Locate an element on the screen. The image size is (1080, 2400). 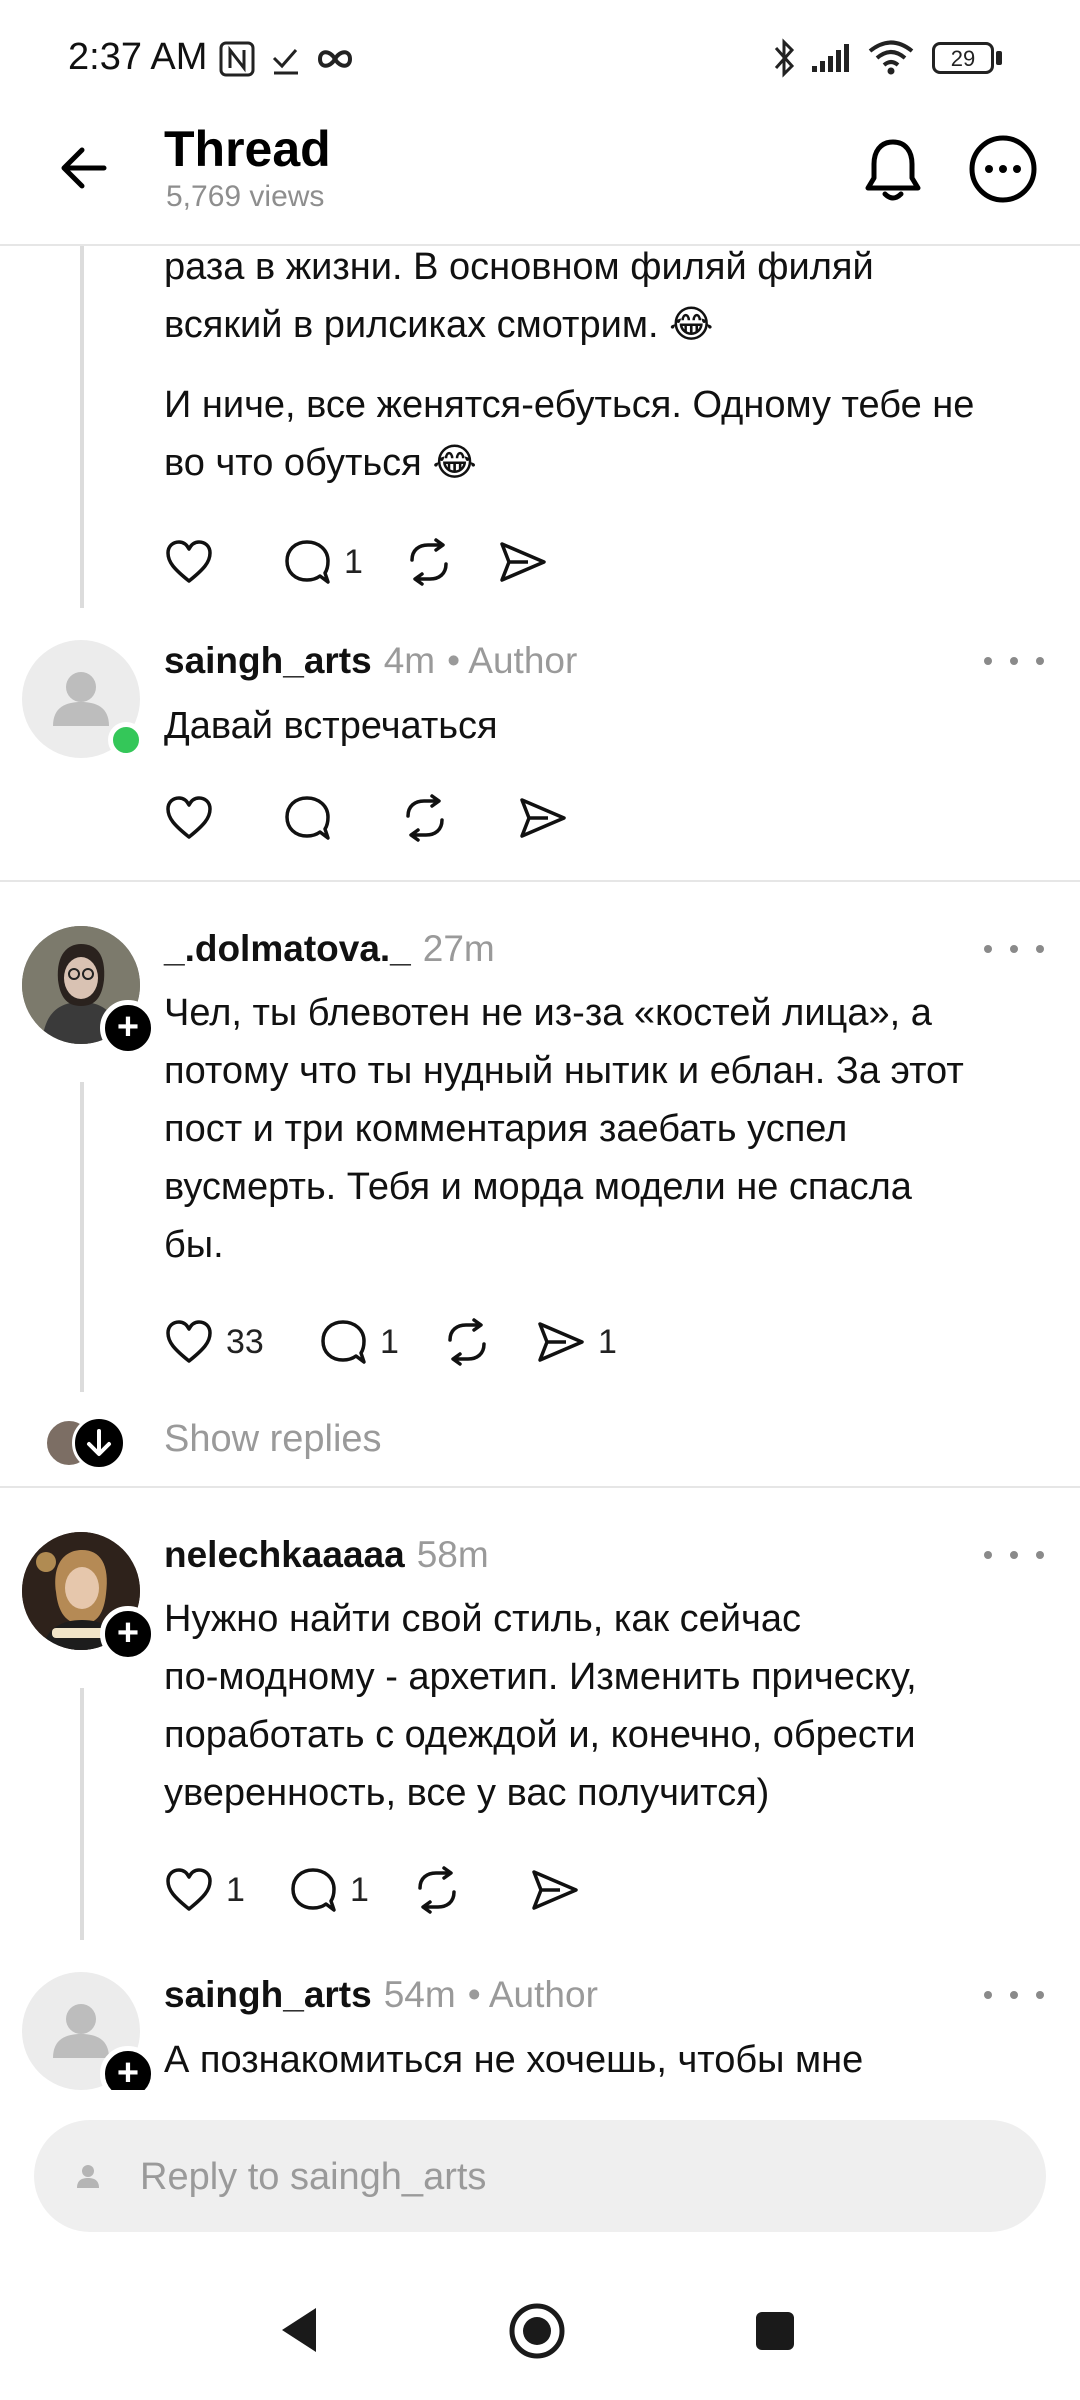
back-nav-icon is located at coordinates (300, 2330).